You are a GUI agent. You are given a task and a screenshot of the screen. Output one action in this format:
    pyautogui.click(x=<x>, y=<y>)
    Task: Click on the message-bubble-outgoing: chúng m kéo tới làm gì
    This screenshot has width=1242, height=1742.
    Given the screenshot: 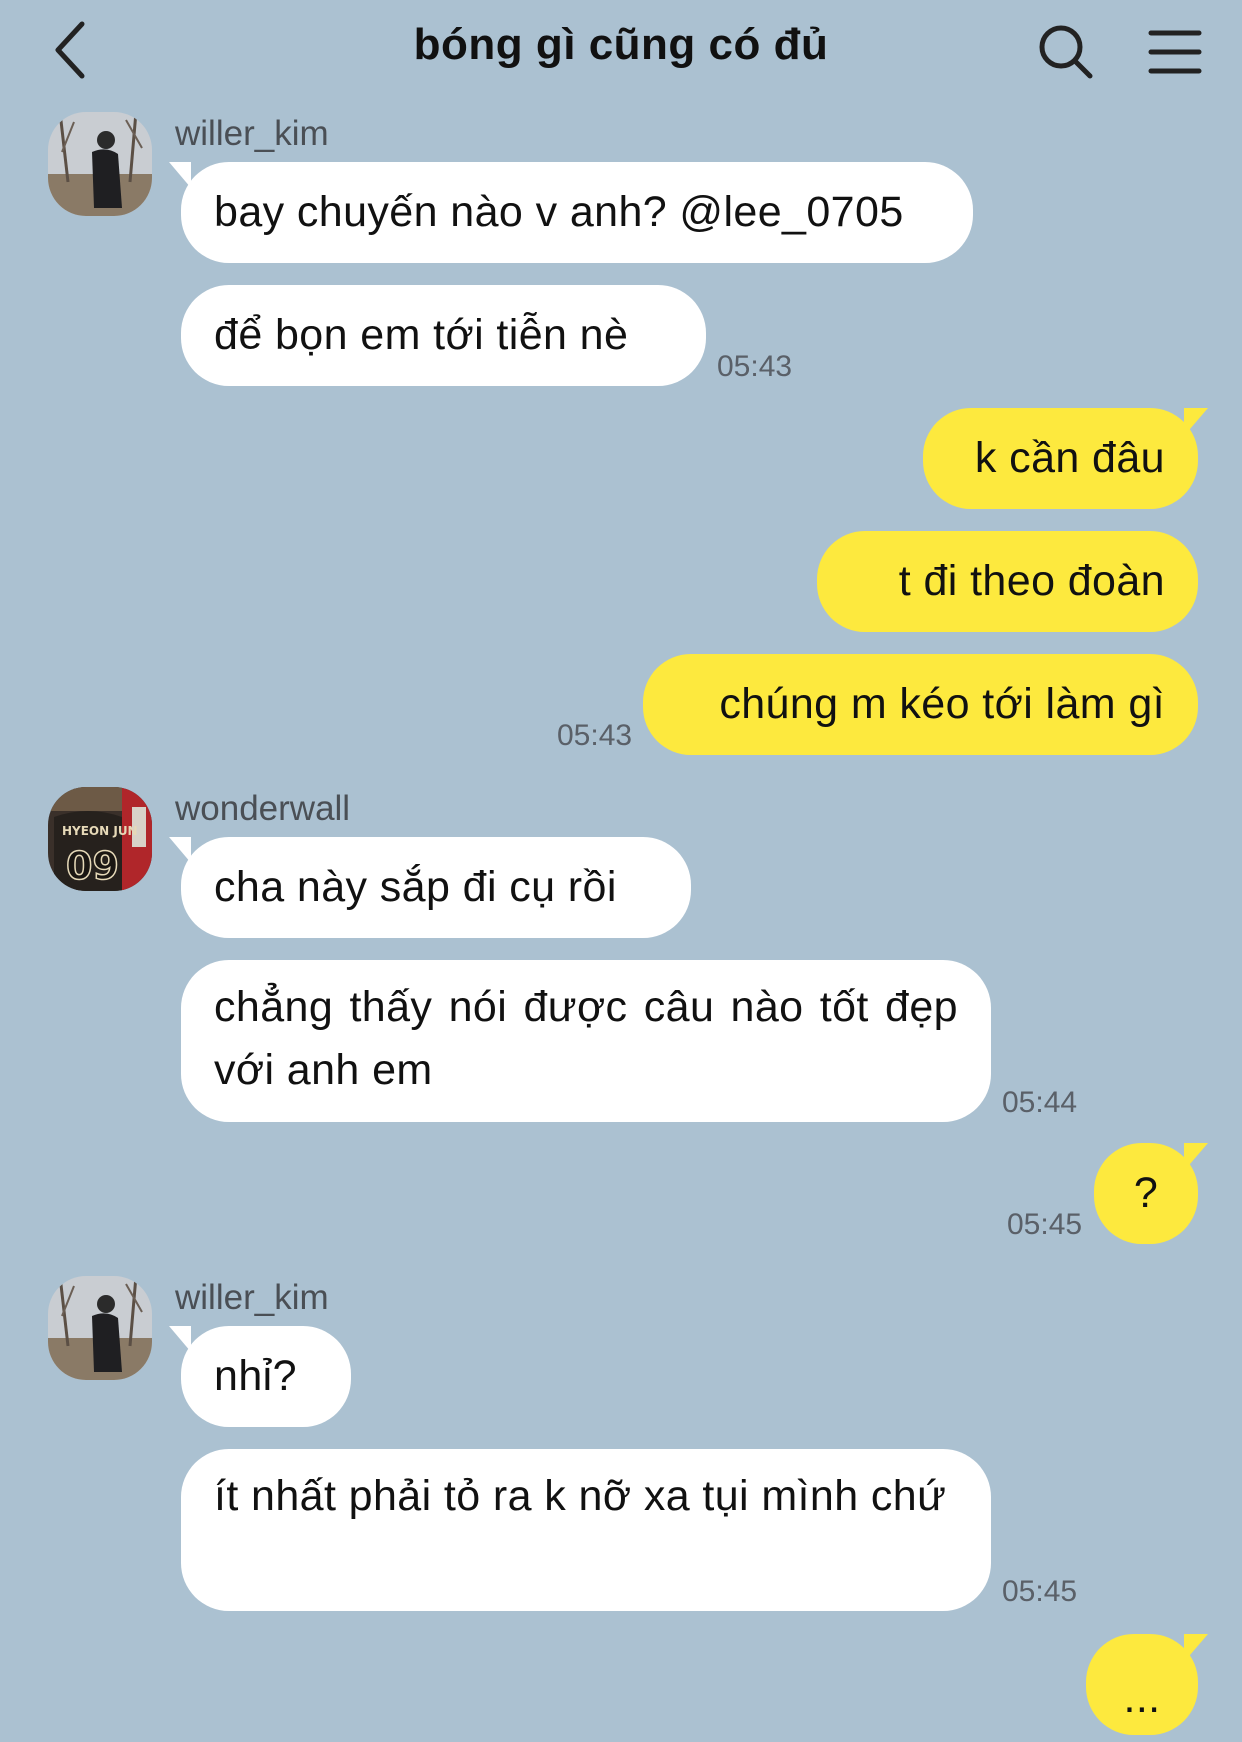 What is the action you would take?
    pyautogui.click(x=920, y=704)
    